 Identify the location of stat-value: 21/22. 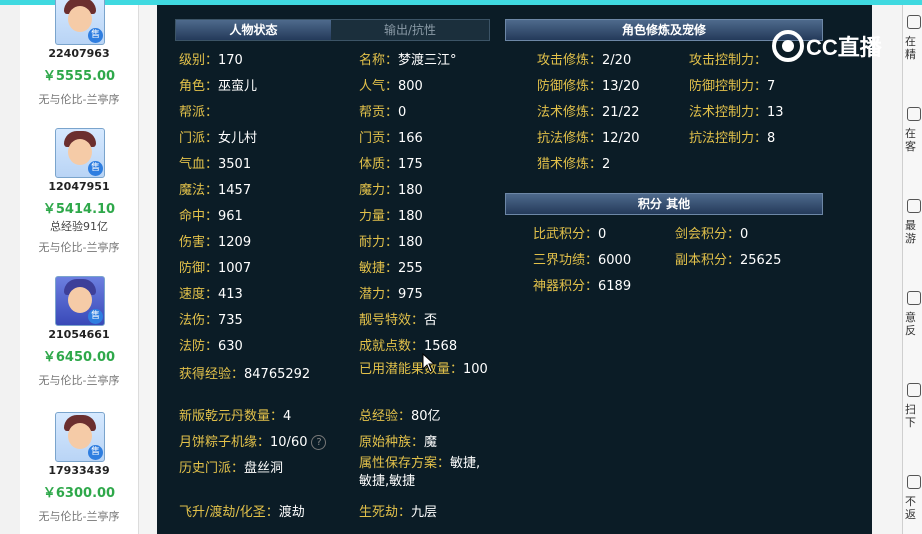
(621, 112).